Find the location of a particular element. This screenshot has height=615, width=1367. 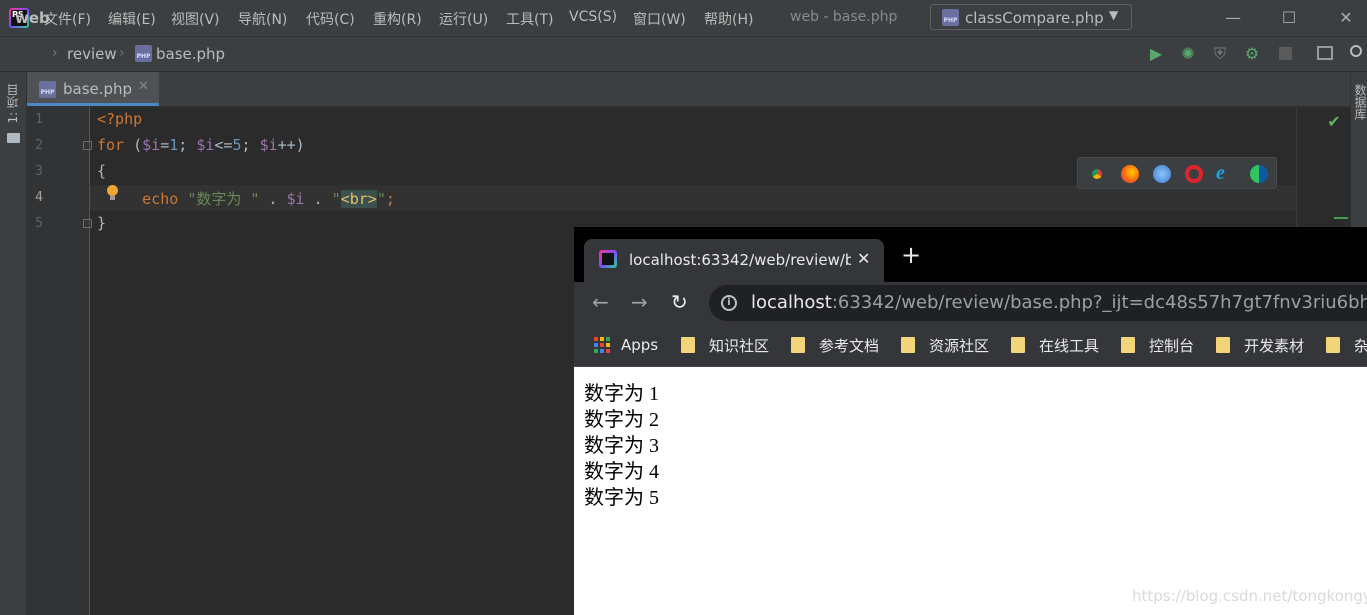

bookmark-apps: Apps is located at coordinates (626, 345).